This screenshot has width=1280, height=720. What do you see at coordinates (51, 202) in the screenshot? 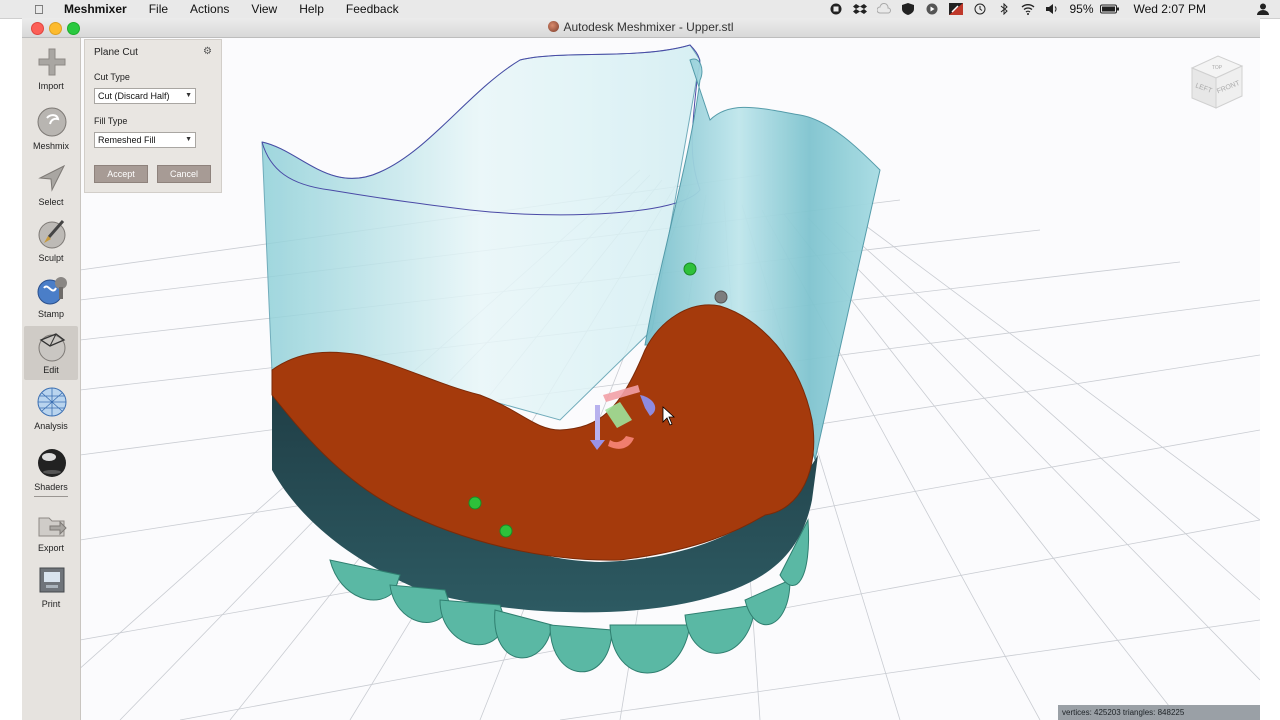
I see `tool-select-label: Select` at bounding box center [51, 202].